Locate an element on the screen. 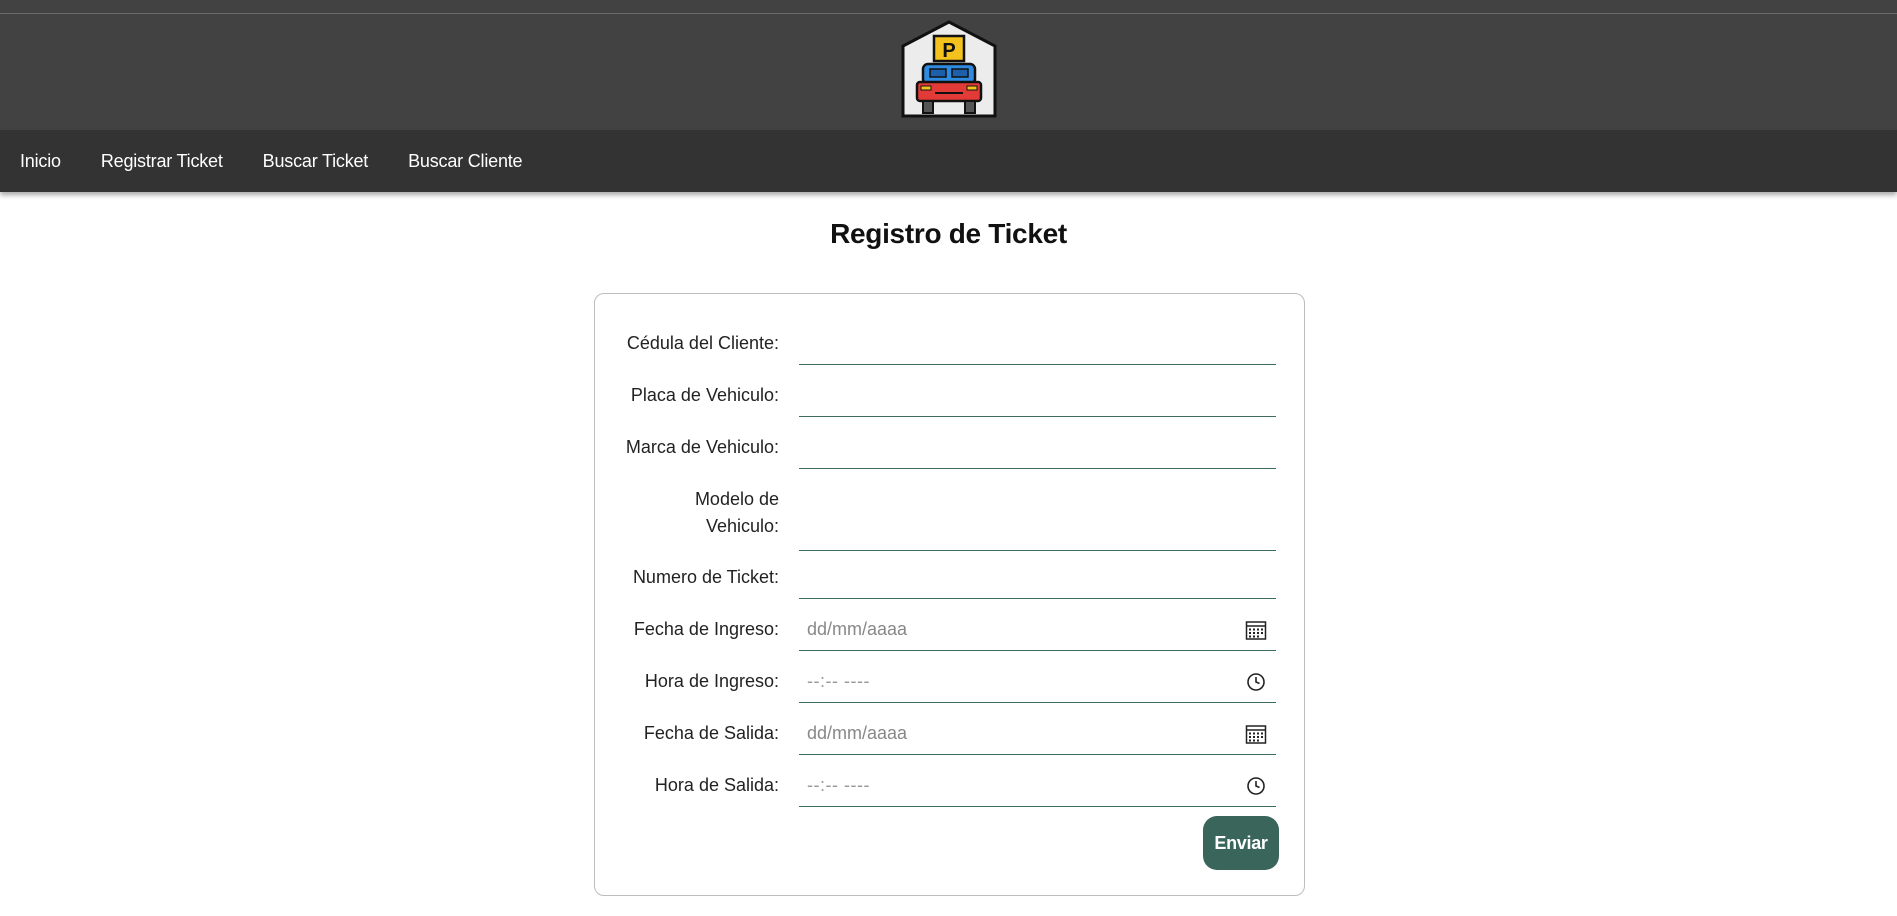  hora-salida-placeholder: --:-- ---- is located at coordinates (838, 785).